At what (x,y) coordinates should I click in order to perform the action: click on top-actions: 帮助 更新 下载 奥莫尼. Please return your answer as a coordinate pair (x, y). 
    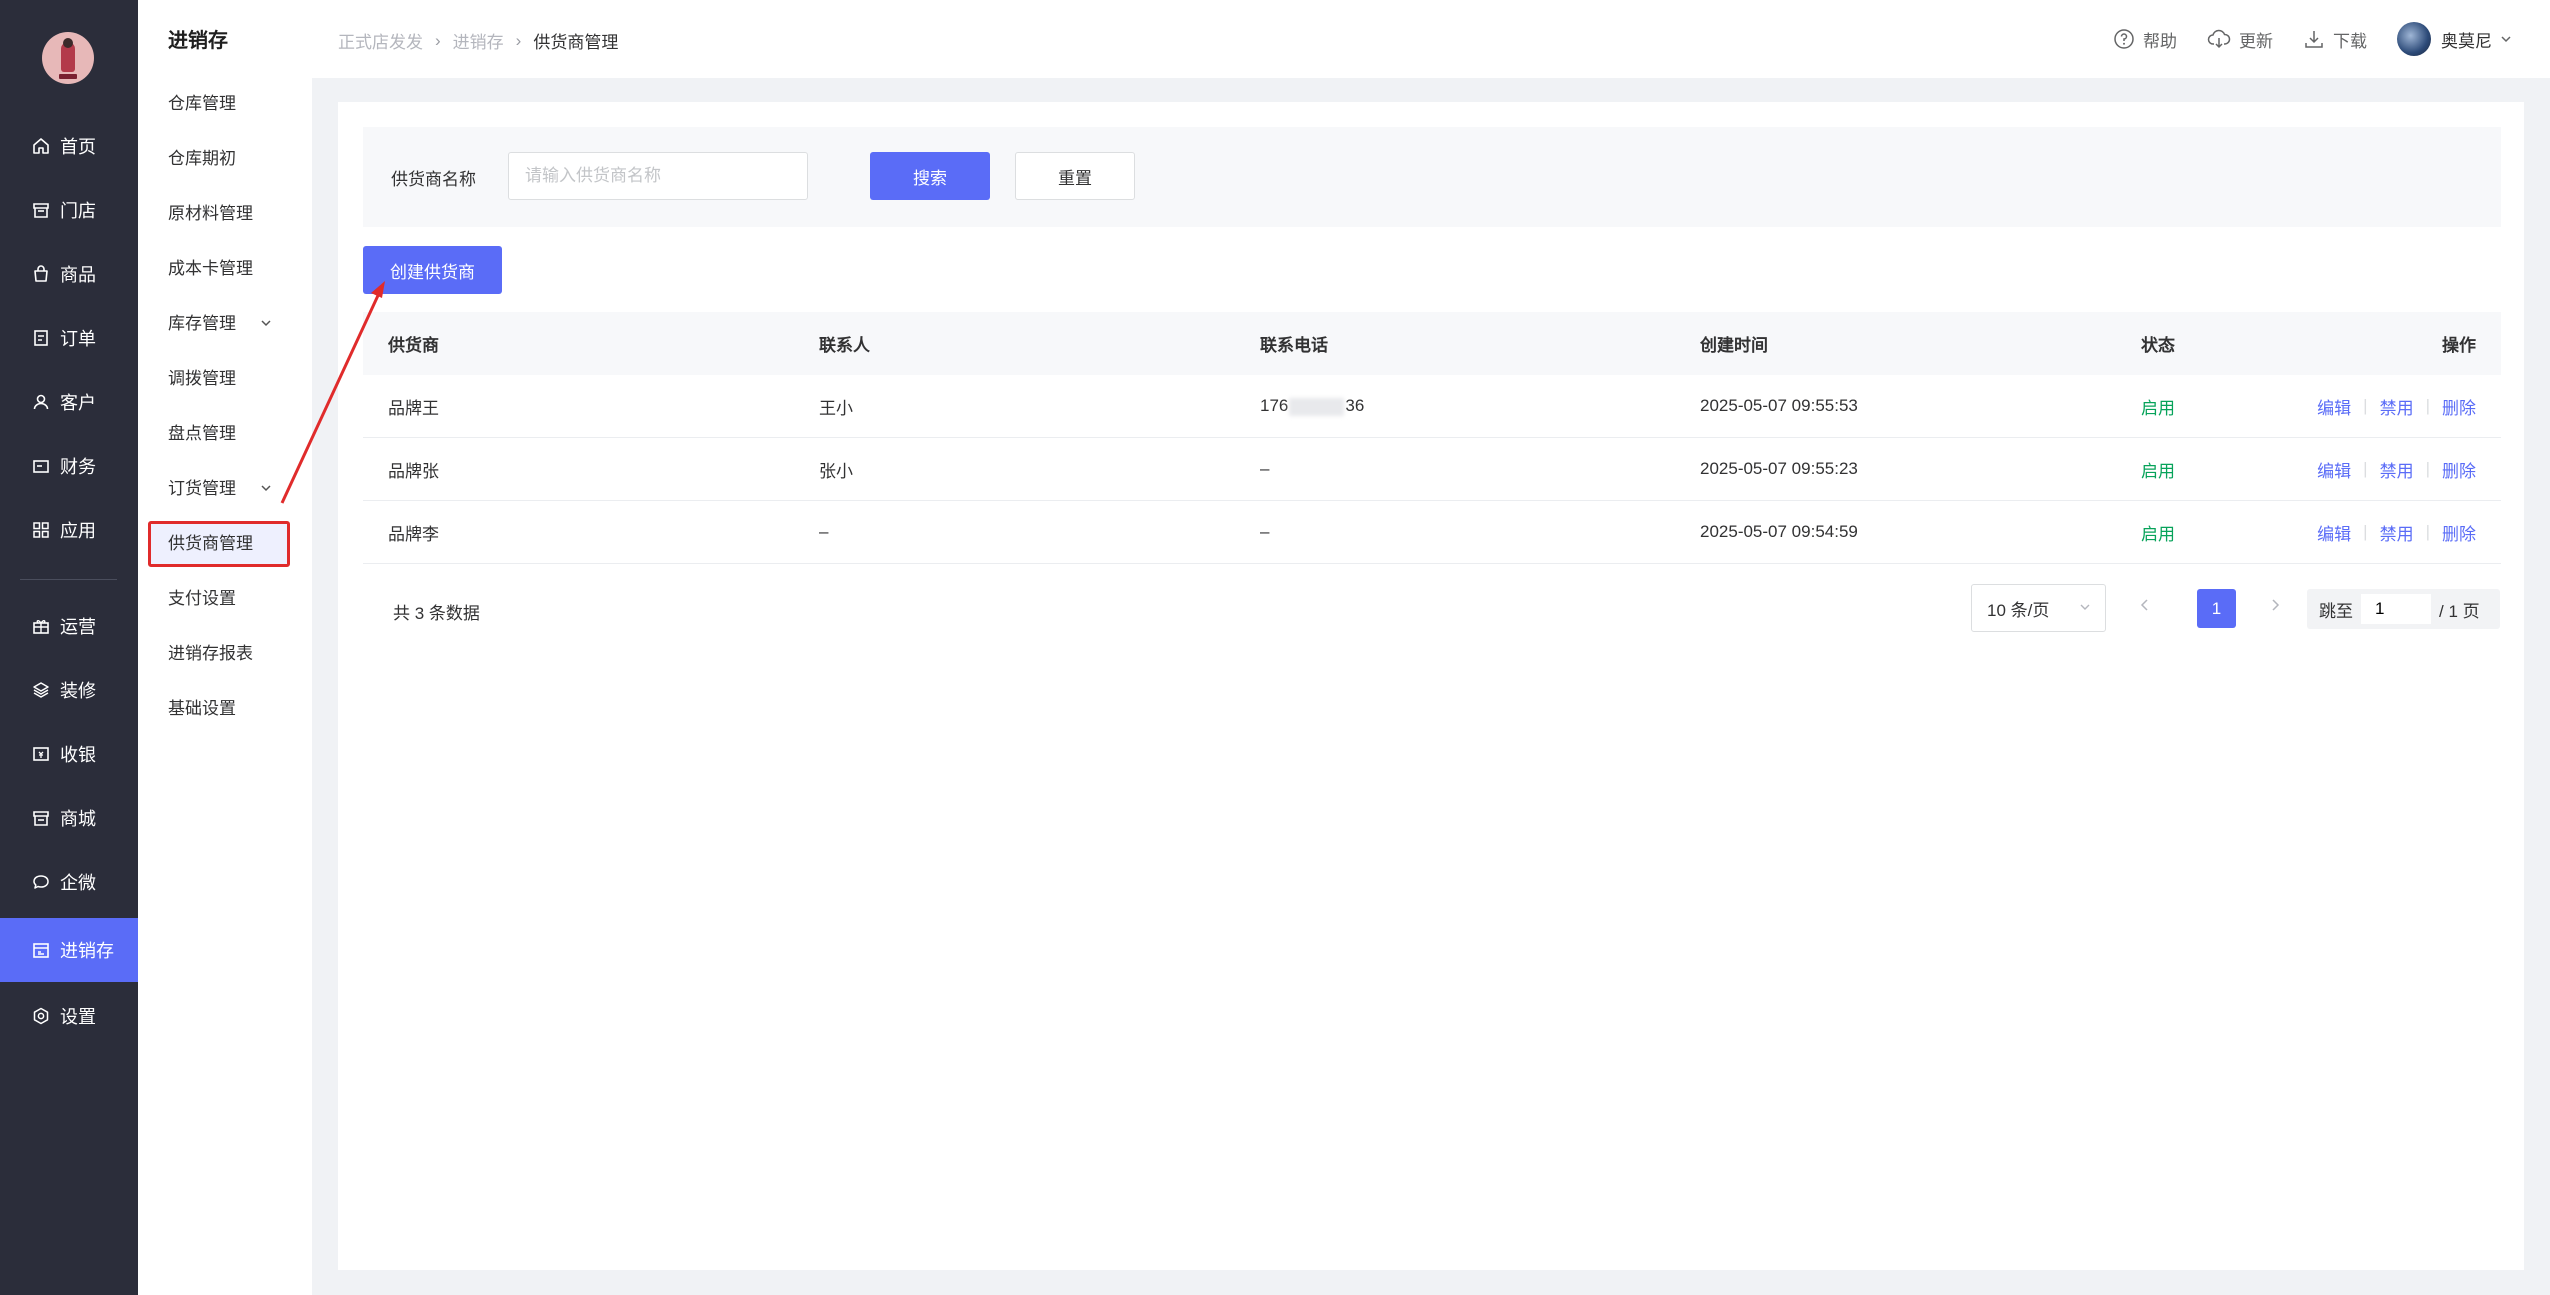
    Looking at the image, I should click on (2301, 39).